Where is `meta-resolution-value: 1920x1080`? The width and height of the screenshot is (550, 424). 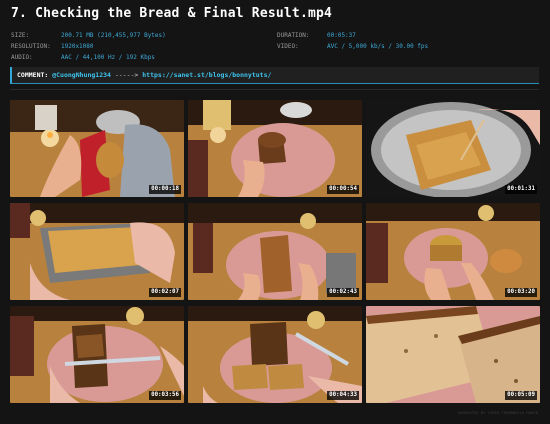
meta-resolution-value: 1920x1080 is located at coordinates (77, 46).